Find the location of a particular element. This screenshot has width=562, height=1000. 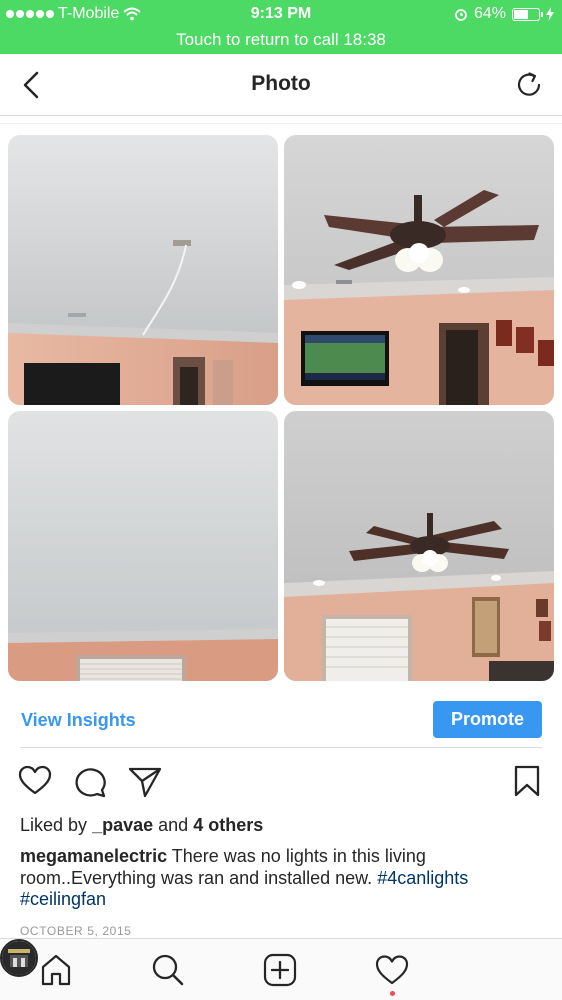

page-title: Photo is located at coordinates (281, 83).